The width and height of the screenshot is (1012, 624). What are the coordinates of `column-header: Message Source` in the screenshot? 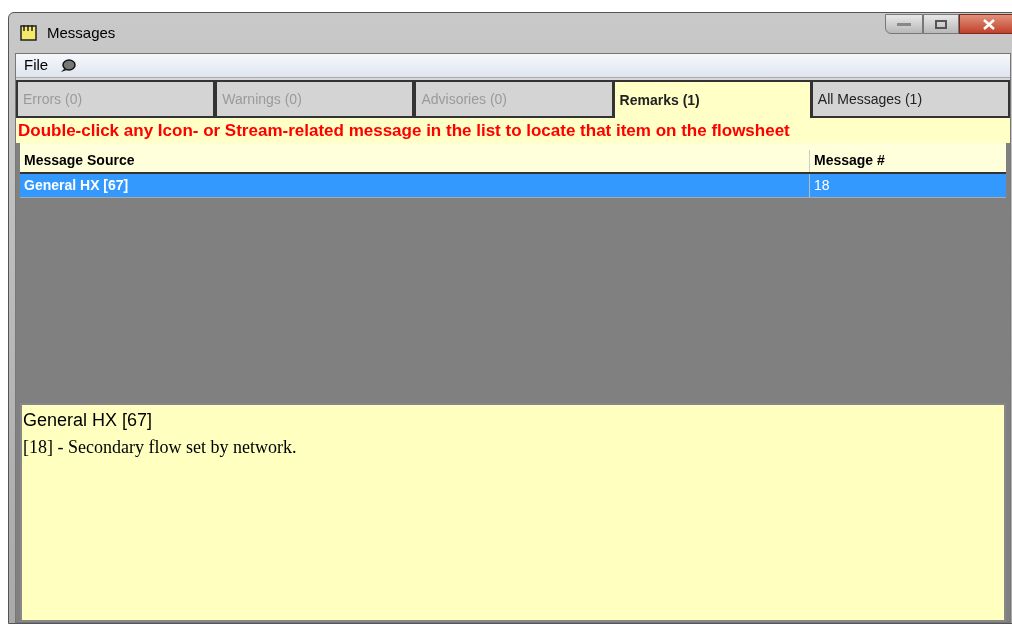 It's located at (415, 161).